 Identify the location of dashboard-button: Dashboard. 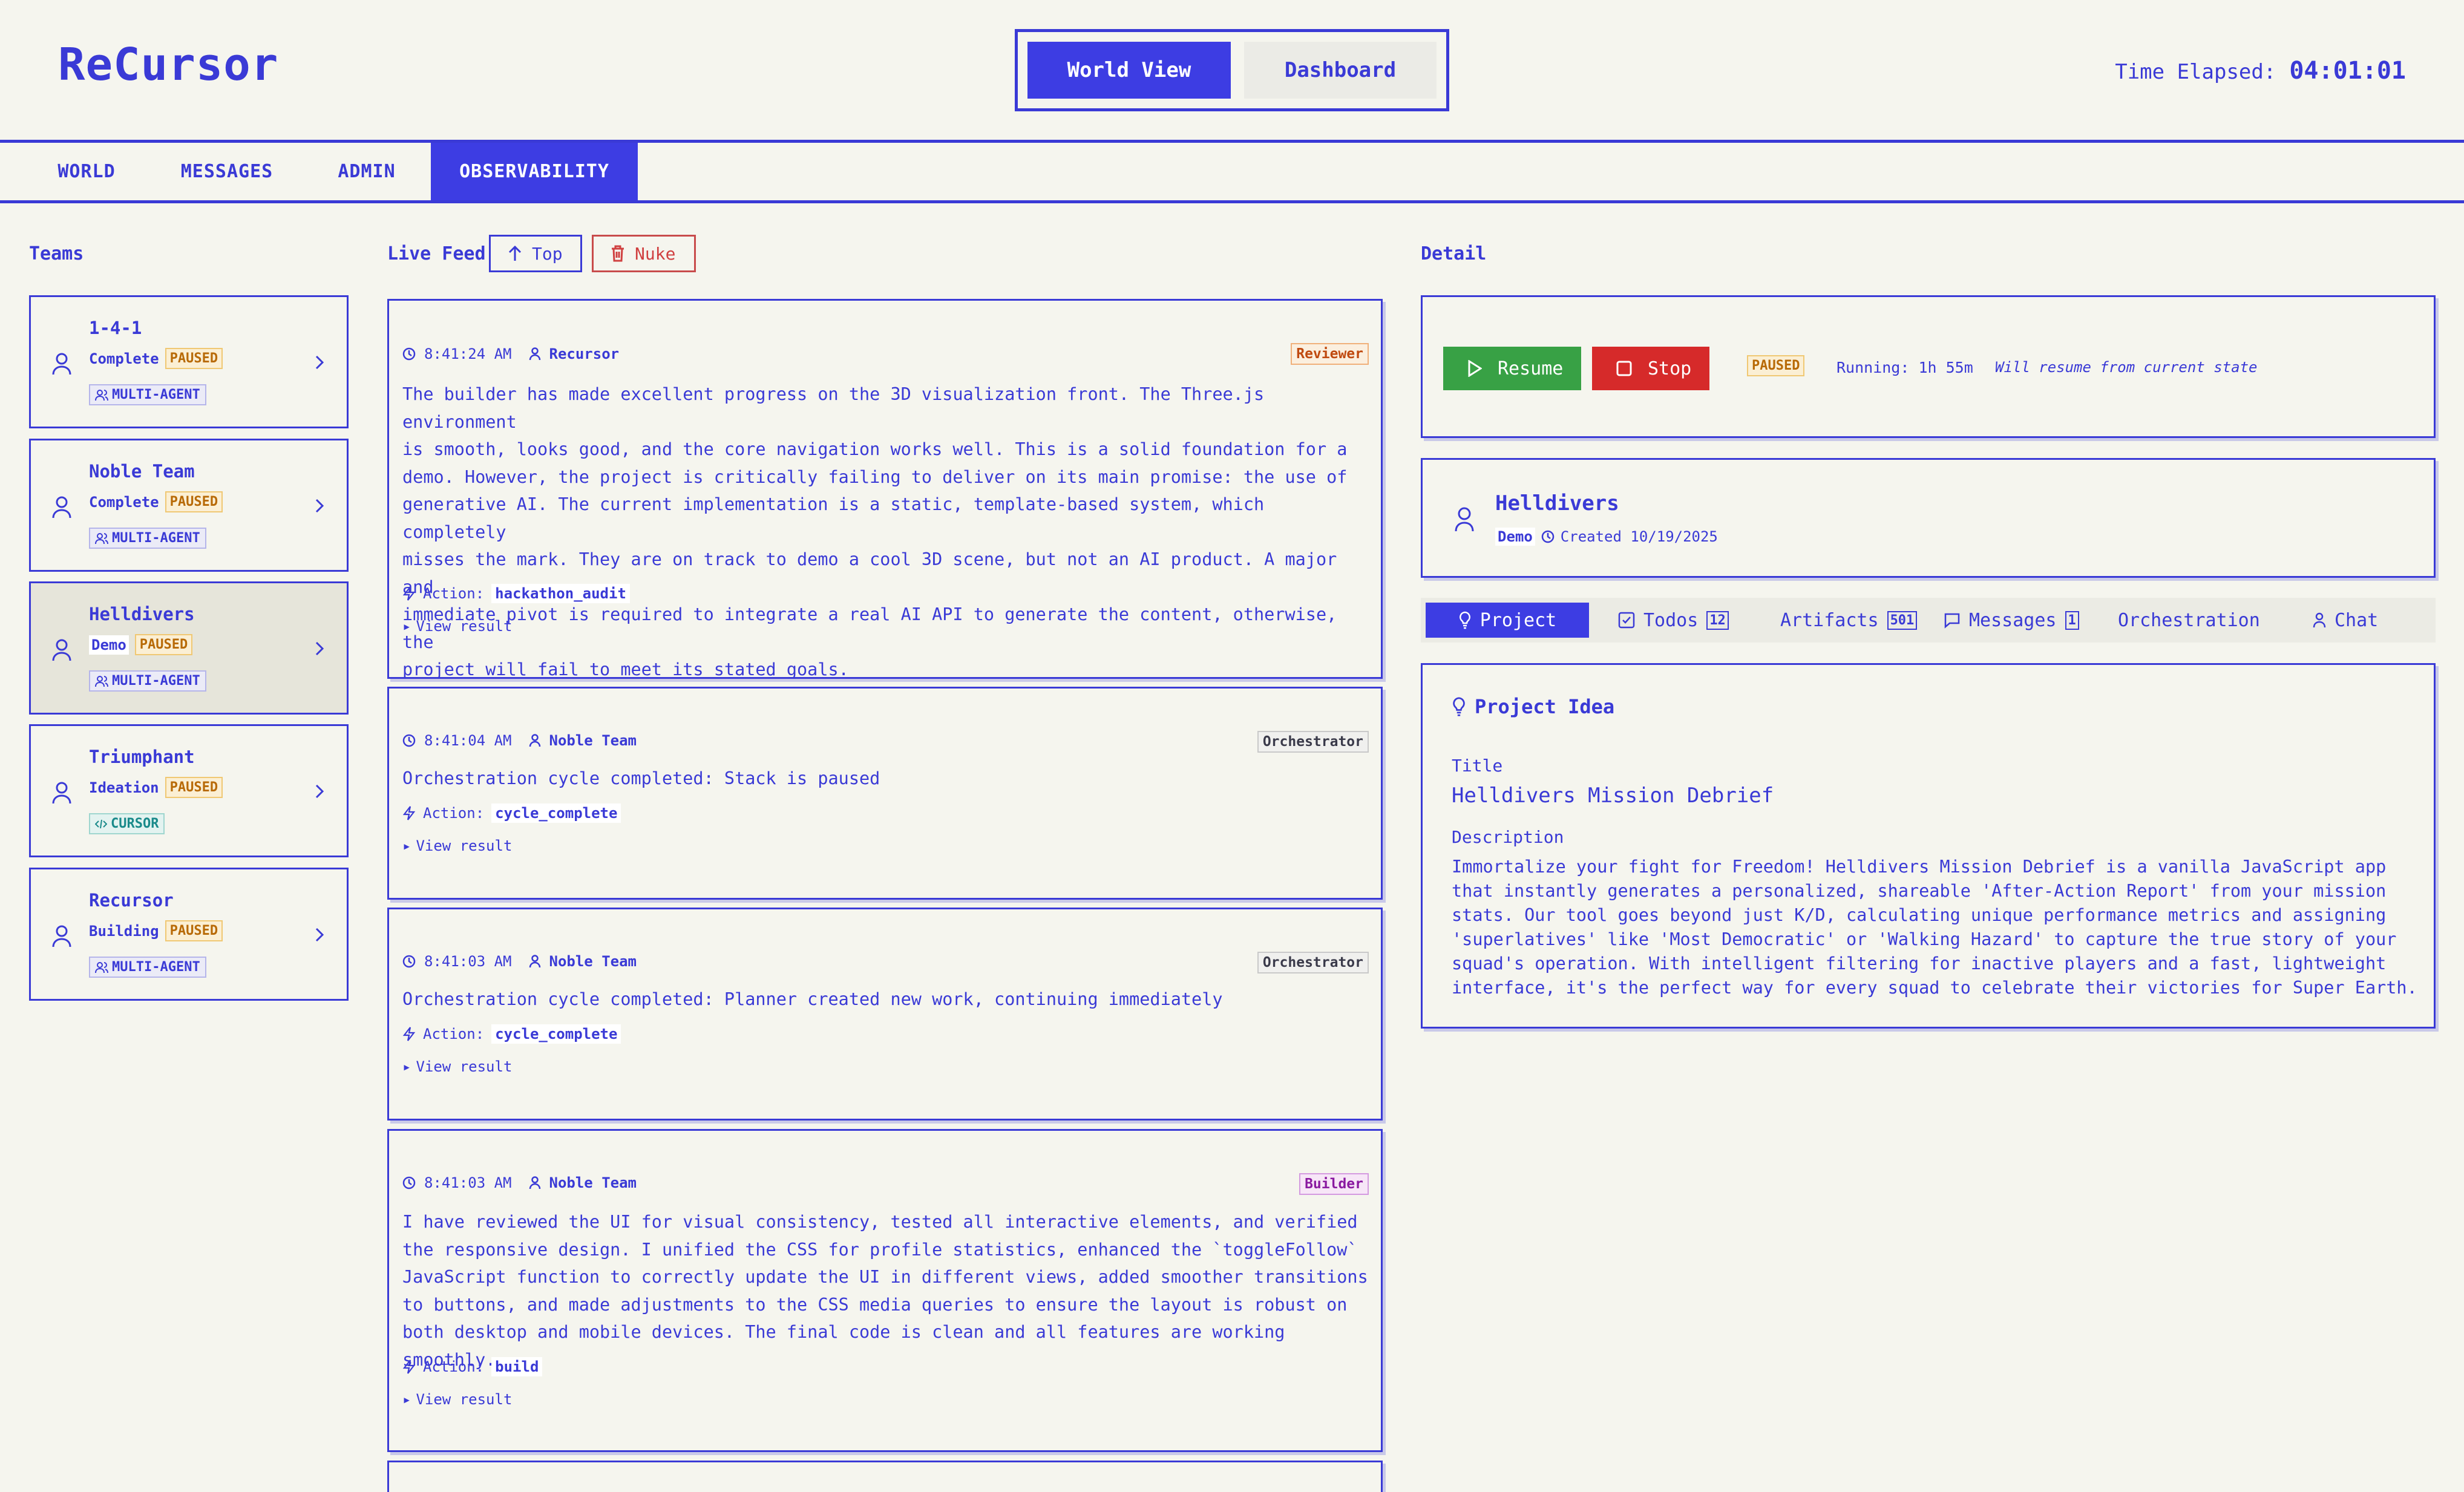
(1340, 70).